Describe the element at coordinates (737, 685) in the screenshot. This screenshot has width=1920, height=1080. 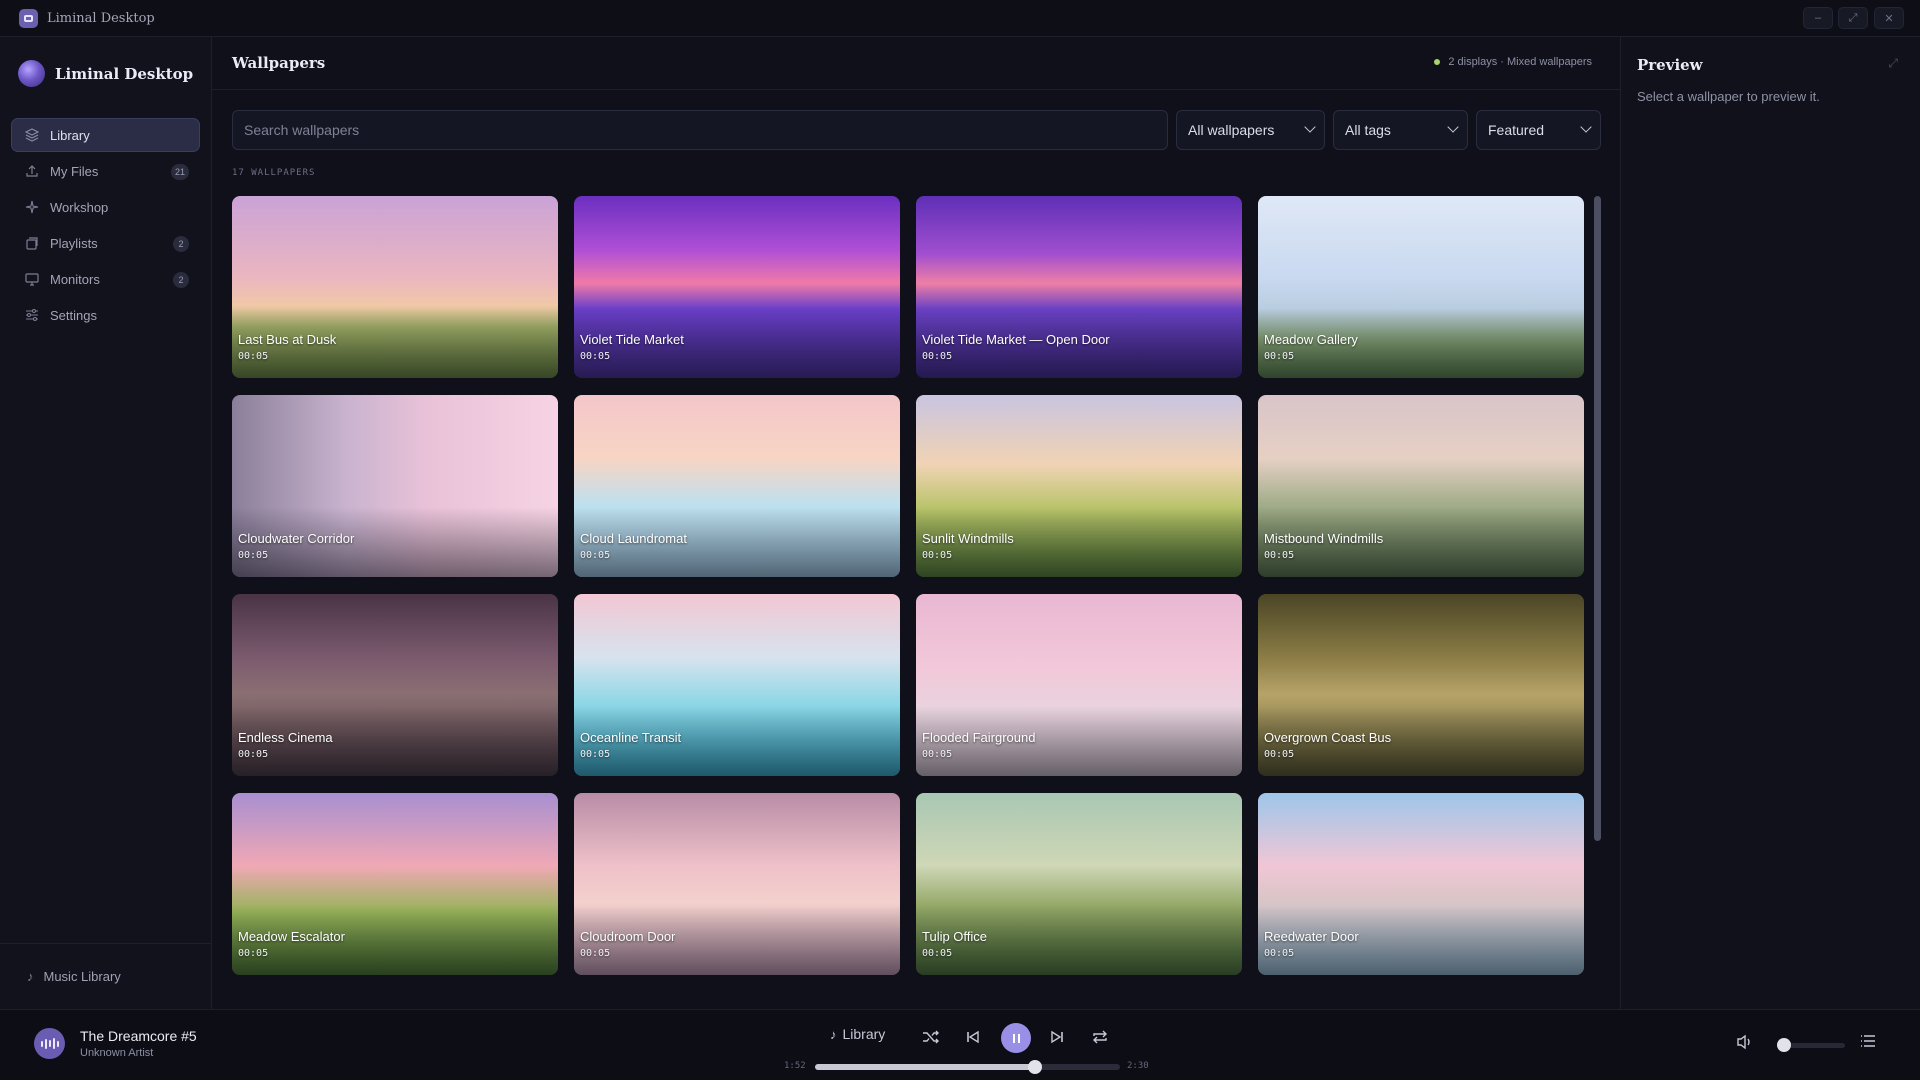
I see `wallpaper-card: Oceanline Transit 00:05` at that location.